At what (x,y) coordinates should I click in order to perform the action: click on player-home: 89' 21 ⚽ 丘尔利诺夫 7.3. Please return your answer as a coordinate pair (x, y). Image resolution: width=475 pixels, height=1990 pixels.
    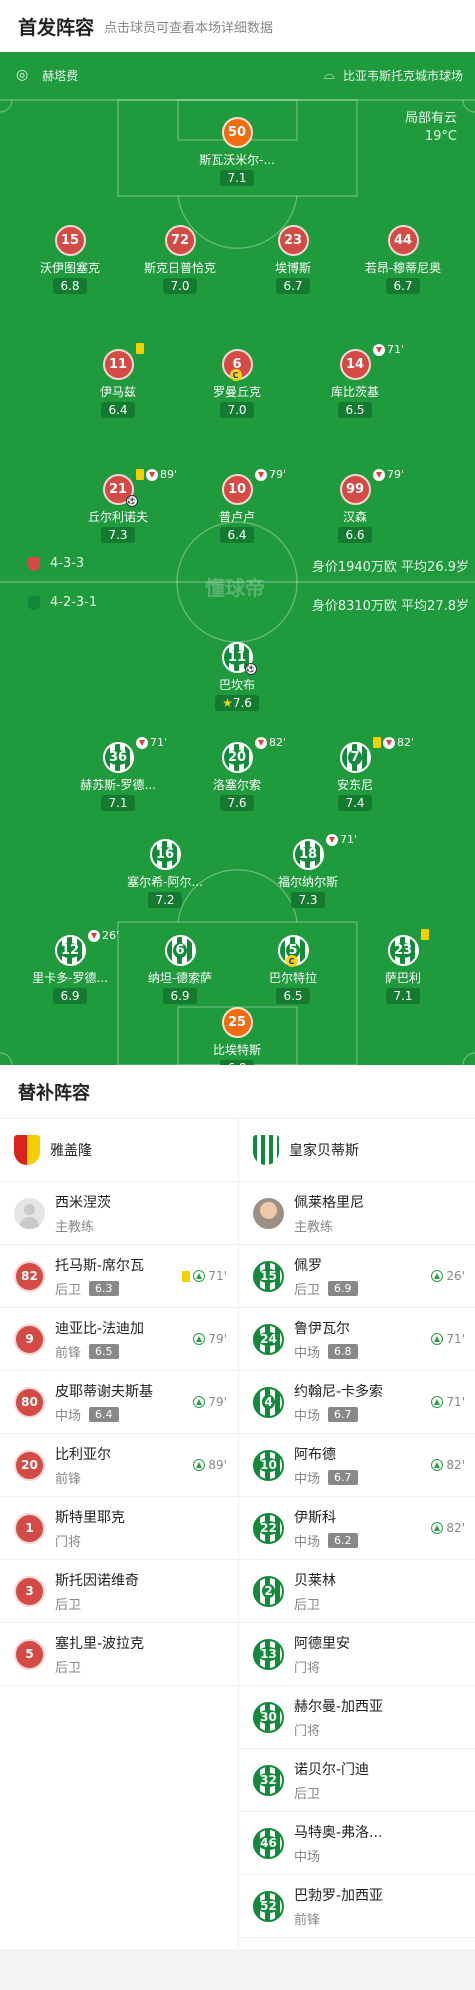
    Looking at the image, I should click on (118, 505).